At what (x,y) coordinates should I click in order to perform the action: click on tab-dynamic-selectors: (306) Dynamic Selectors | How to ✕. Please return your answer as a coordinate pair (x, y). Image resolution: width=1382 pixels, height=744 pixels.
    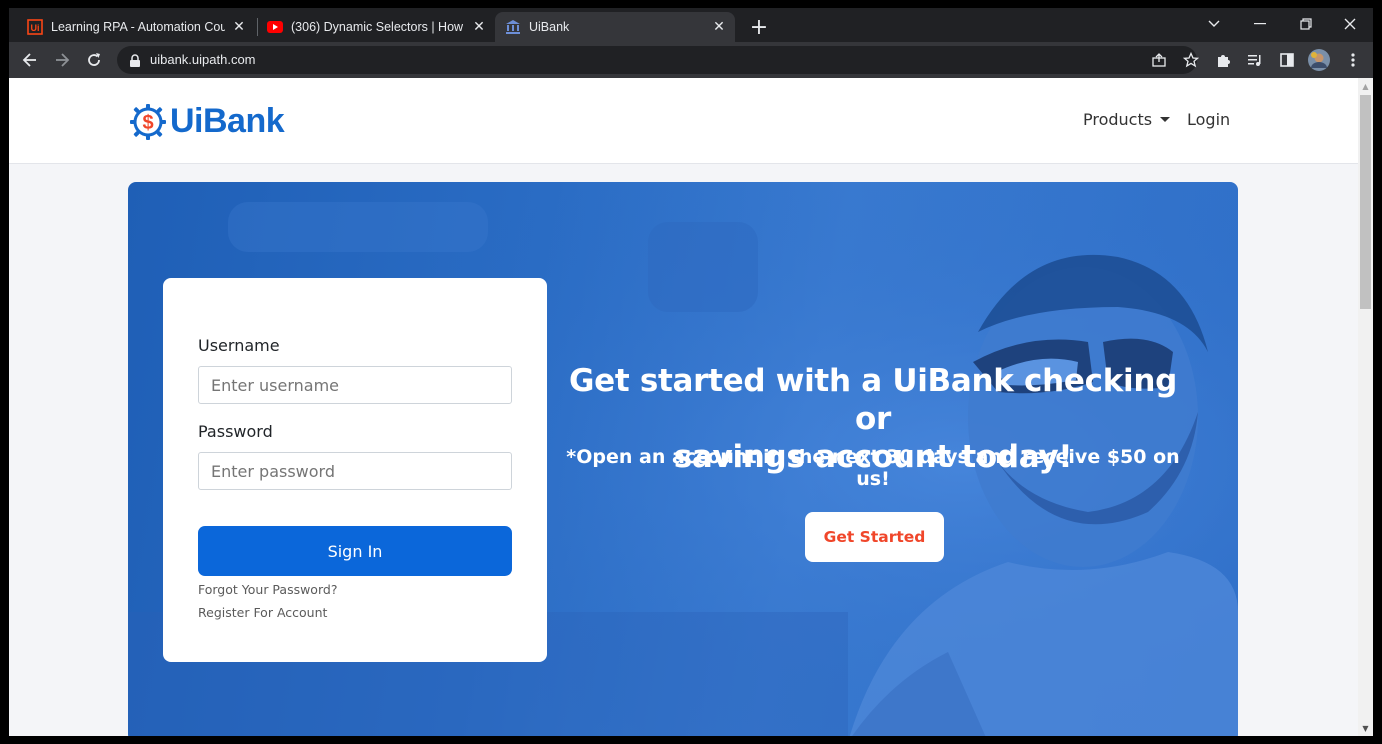
    Looking at the image, I should click on (376, 27).